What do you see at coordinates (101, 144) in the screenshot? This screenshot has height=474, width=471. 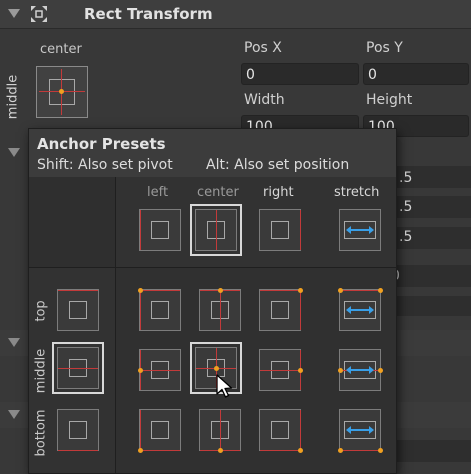 I see `popup-title: Anchor Presets` at bounding box center [101, 144].